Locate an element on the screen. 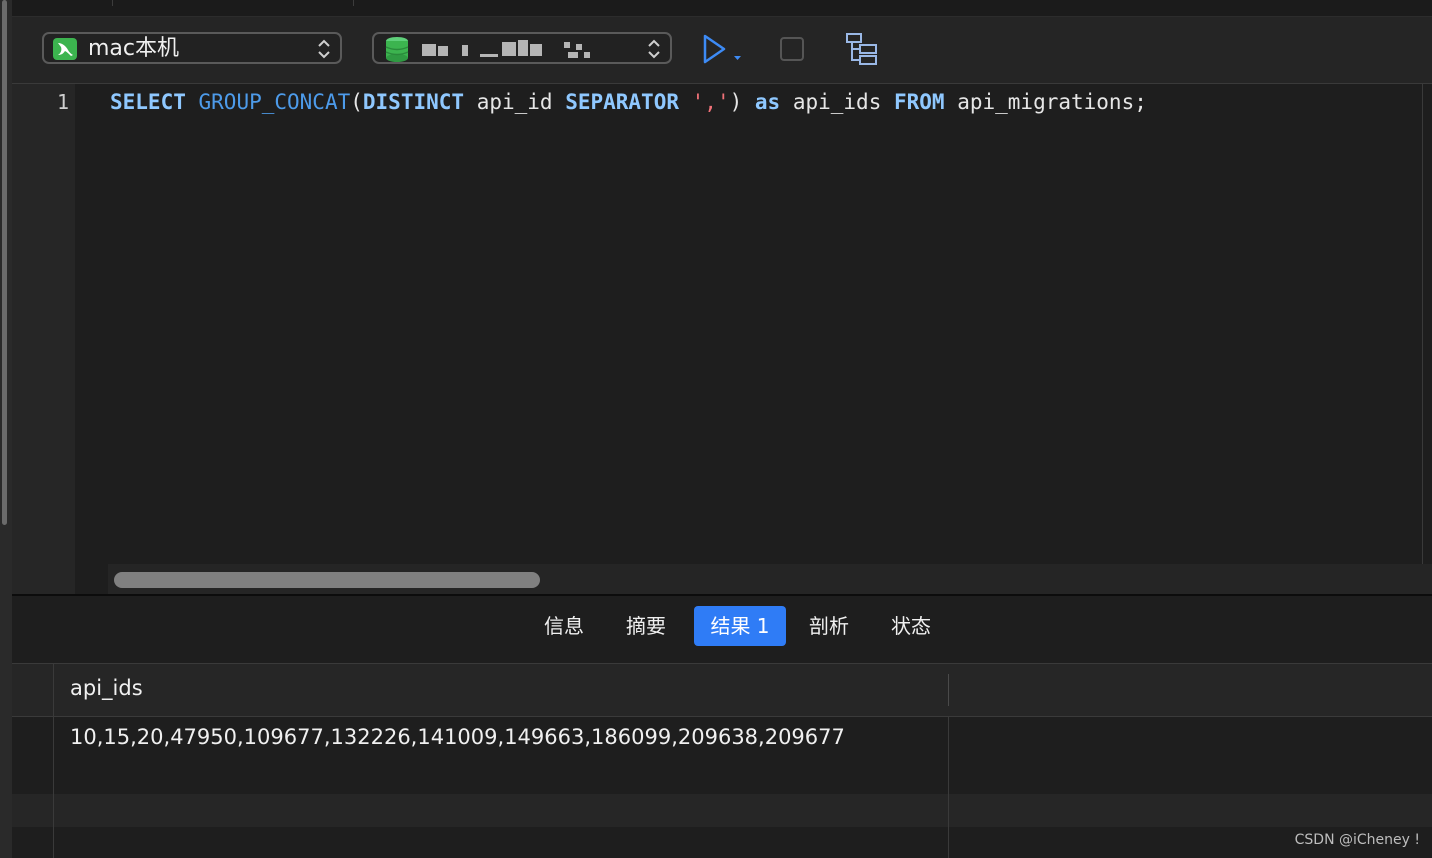  watermark: CSDN @iCheney ! is located at coordinates (1357, 840).